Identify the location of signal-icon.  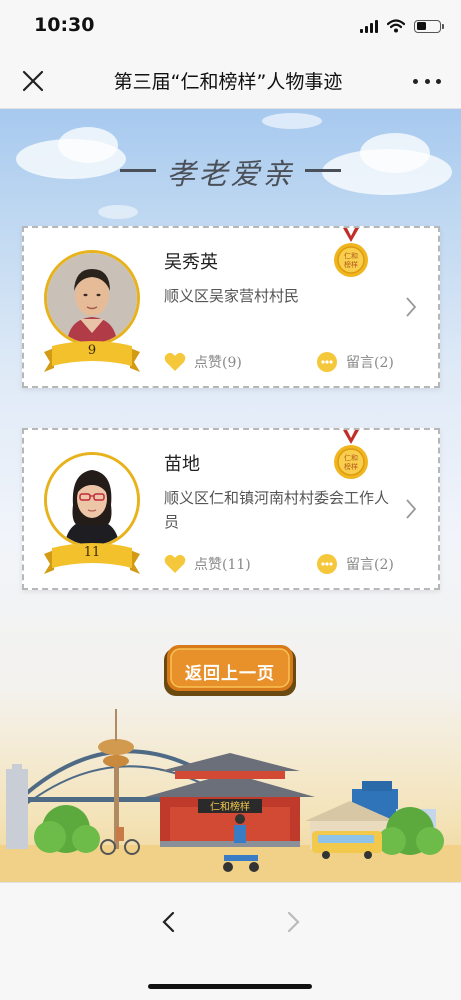
(369, 26).